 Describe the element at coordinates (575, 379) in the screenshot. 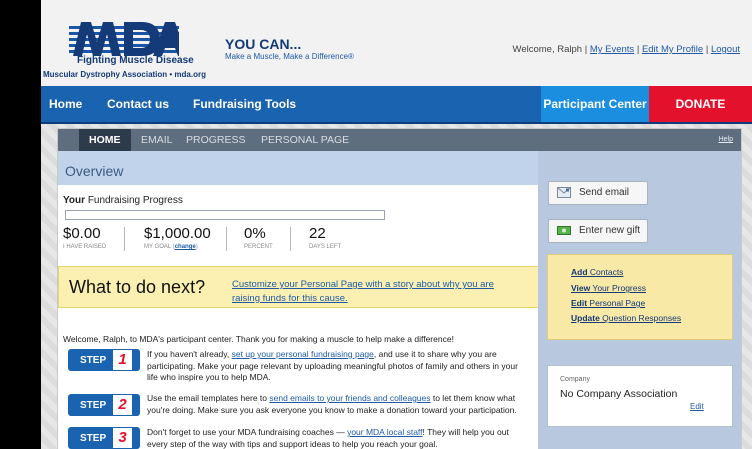

I see `company-label: Company` at that location.